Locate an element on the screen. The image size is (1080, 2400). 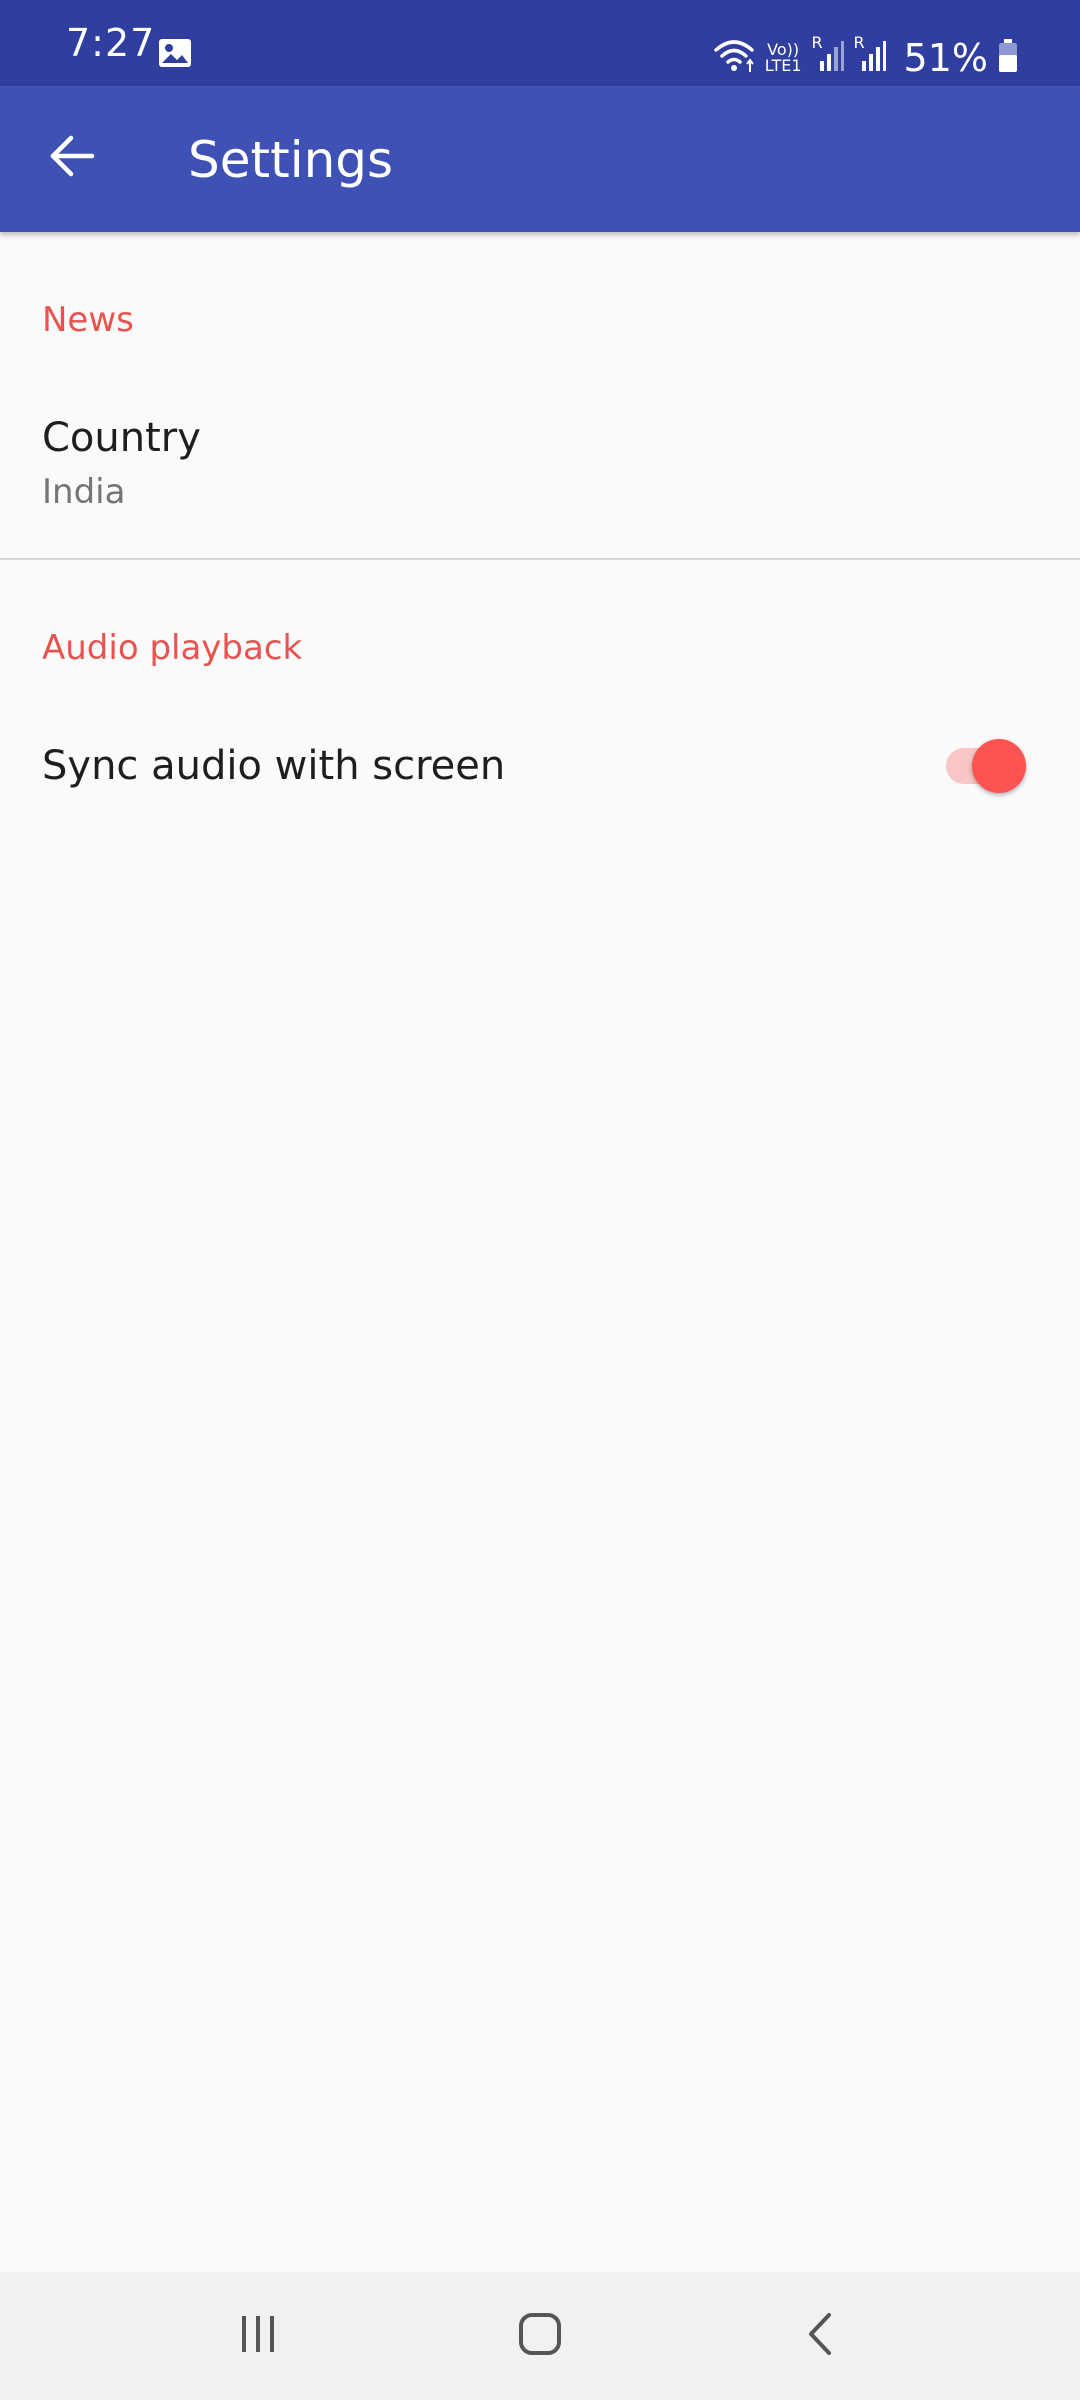
sync-audio-title: Sync audio with screen is located at coordinates (274, 766).